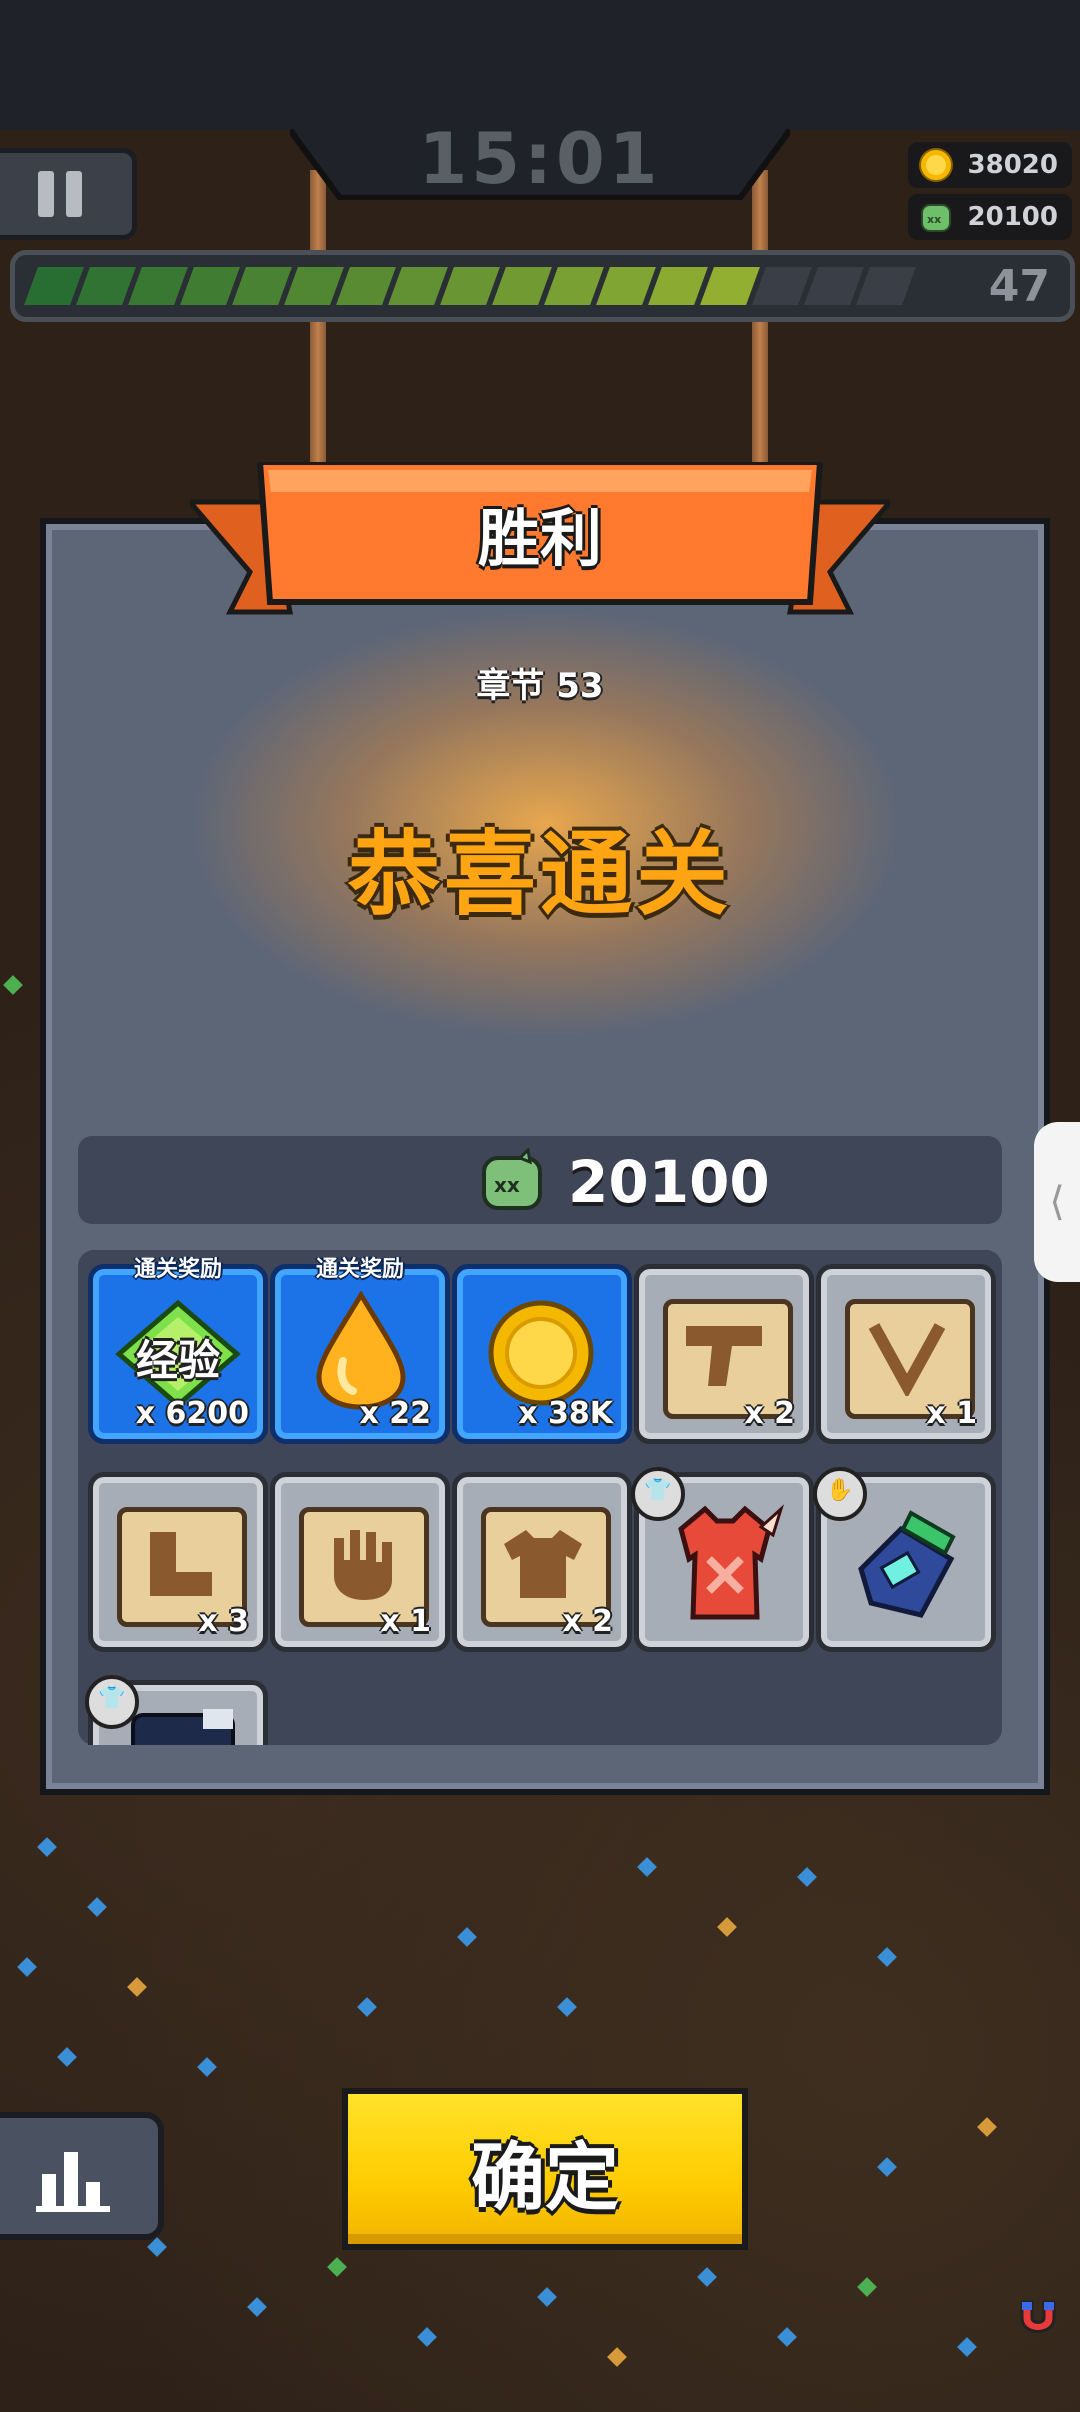 The image size is (1080, 2412). I want to click on pause-button, so click(68, 194).